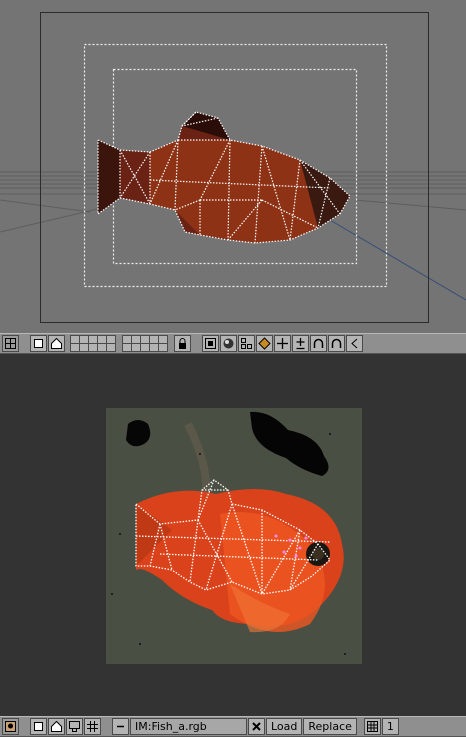 The image size is (466, 737). I want to click on draw-type-icon, so click(210, 343).